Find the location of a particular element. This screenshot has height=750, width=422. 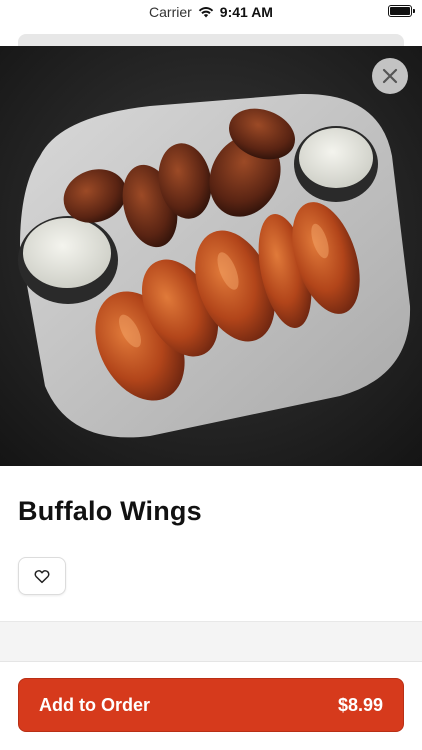

section-divider is located at coordinates (211, 641).